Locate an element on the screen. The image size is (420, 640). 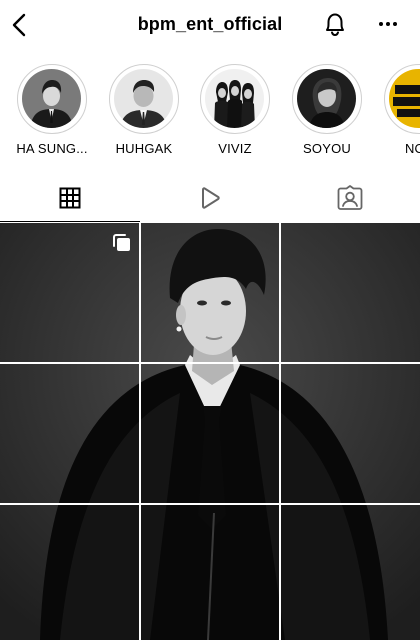
tab-posts is located at coordinates (70, 198).